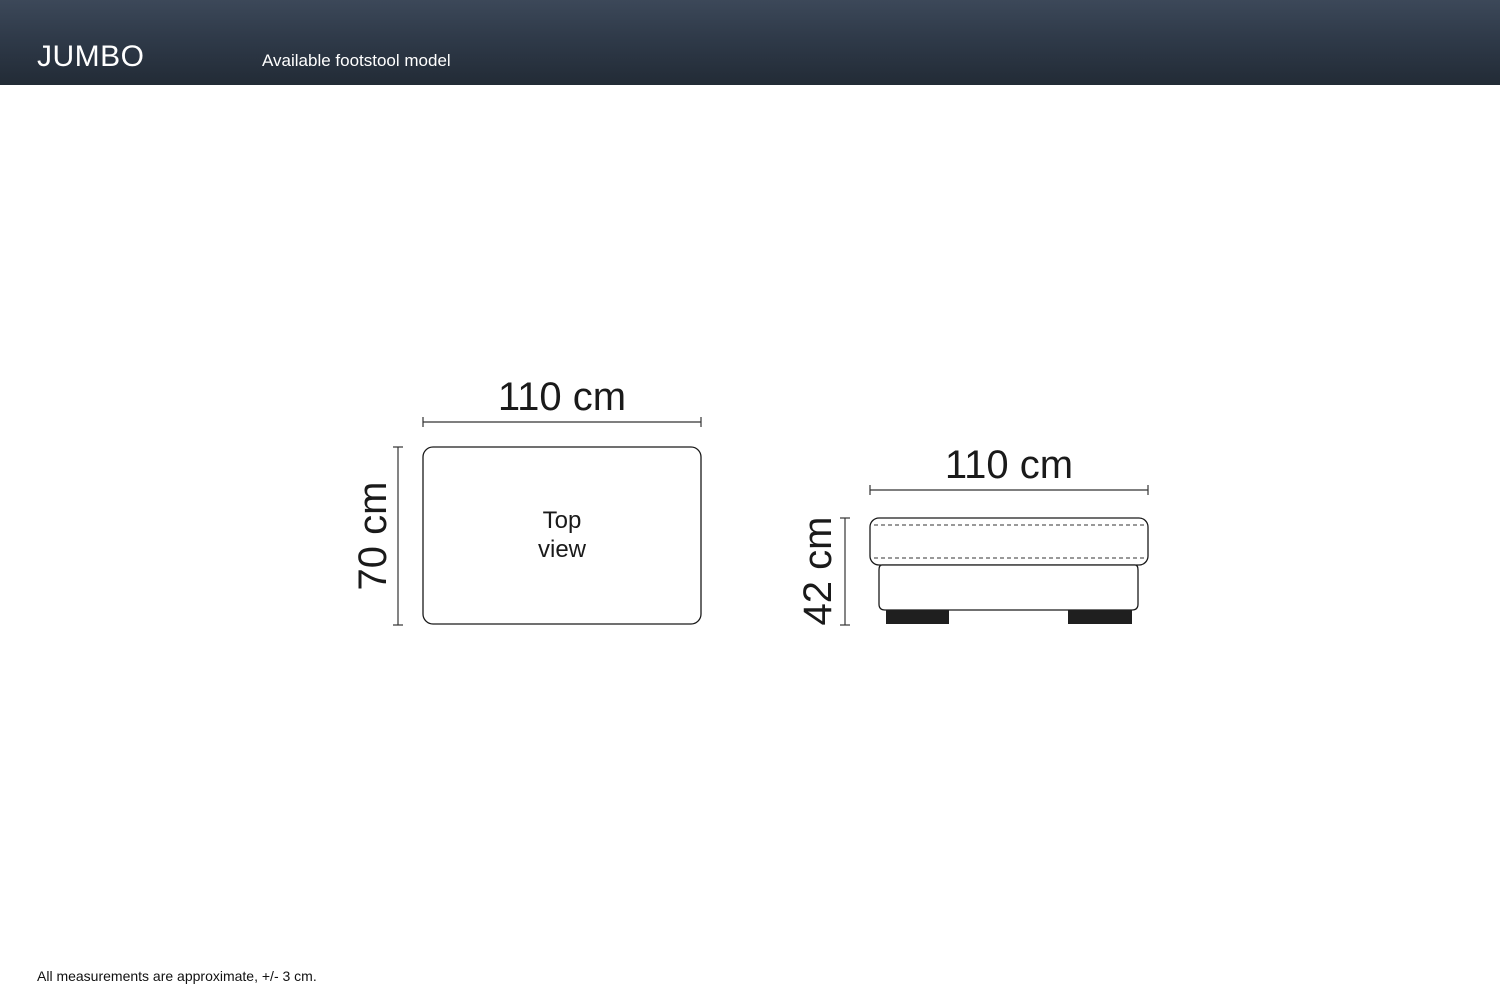 The image size is (1500, 1000). I want to click on top-view-label-line2: view, so click(562, 549).